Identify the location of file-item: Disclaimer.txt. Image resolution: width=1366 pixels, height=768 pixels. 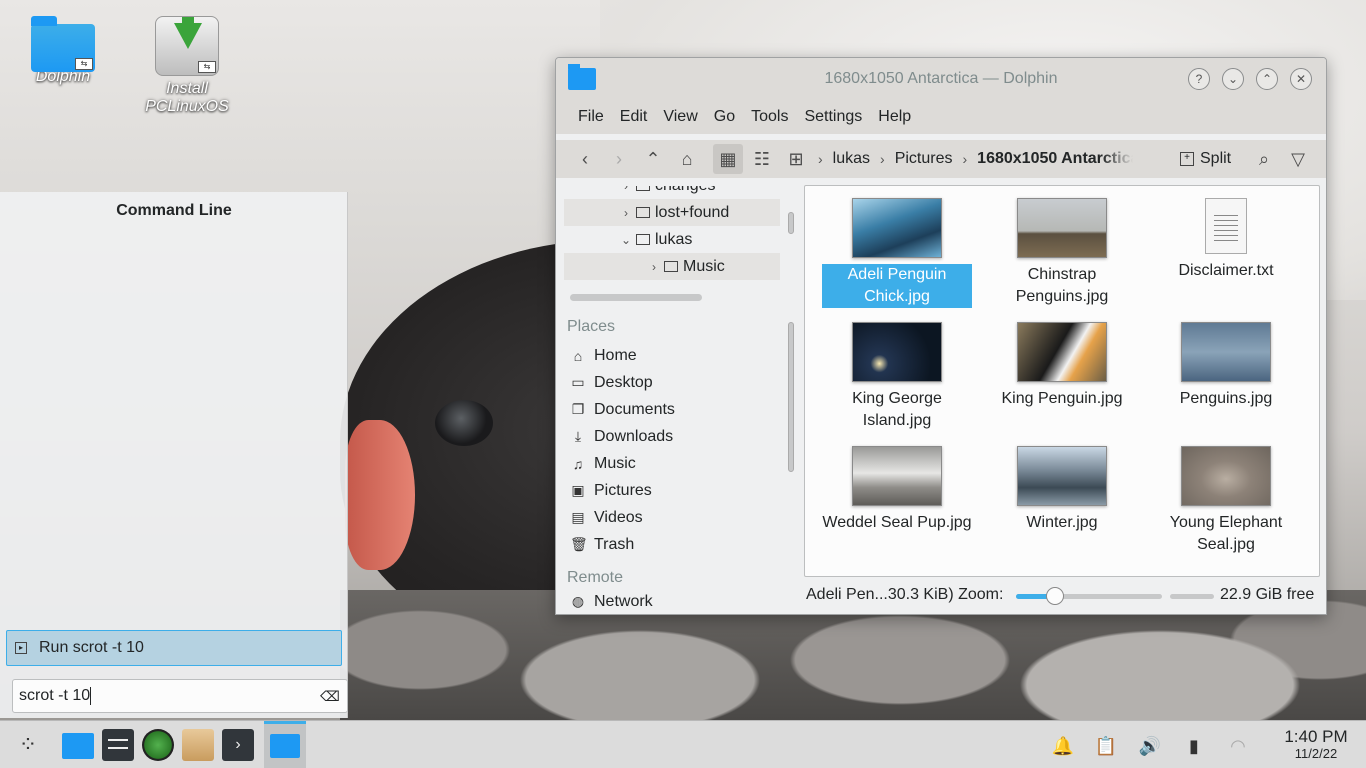
(1226, 234).